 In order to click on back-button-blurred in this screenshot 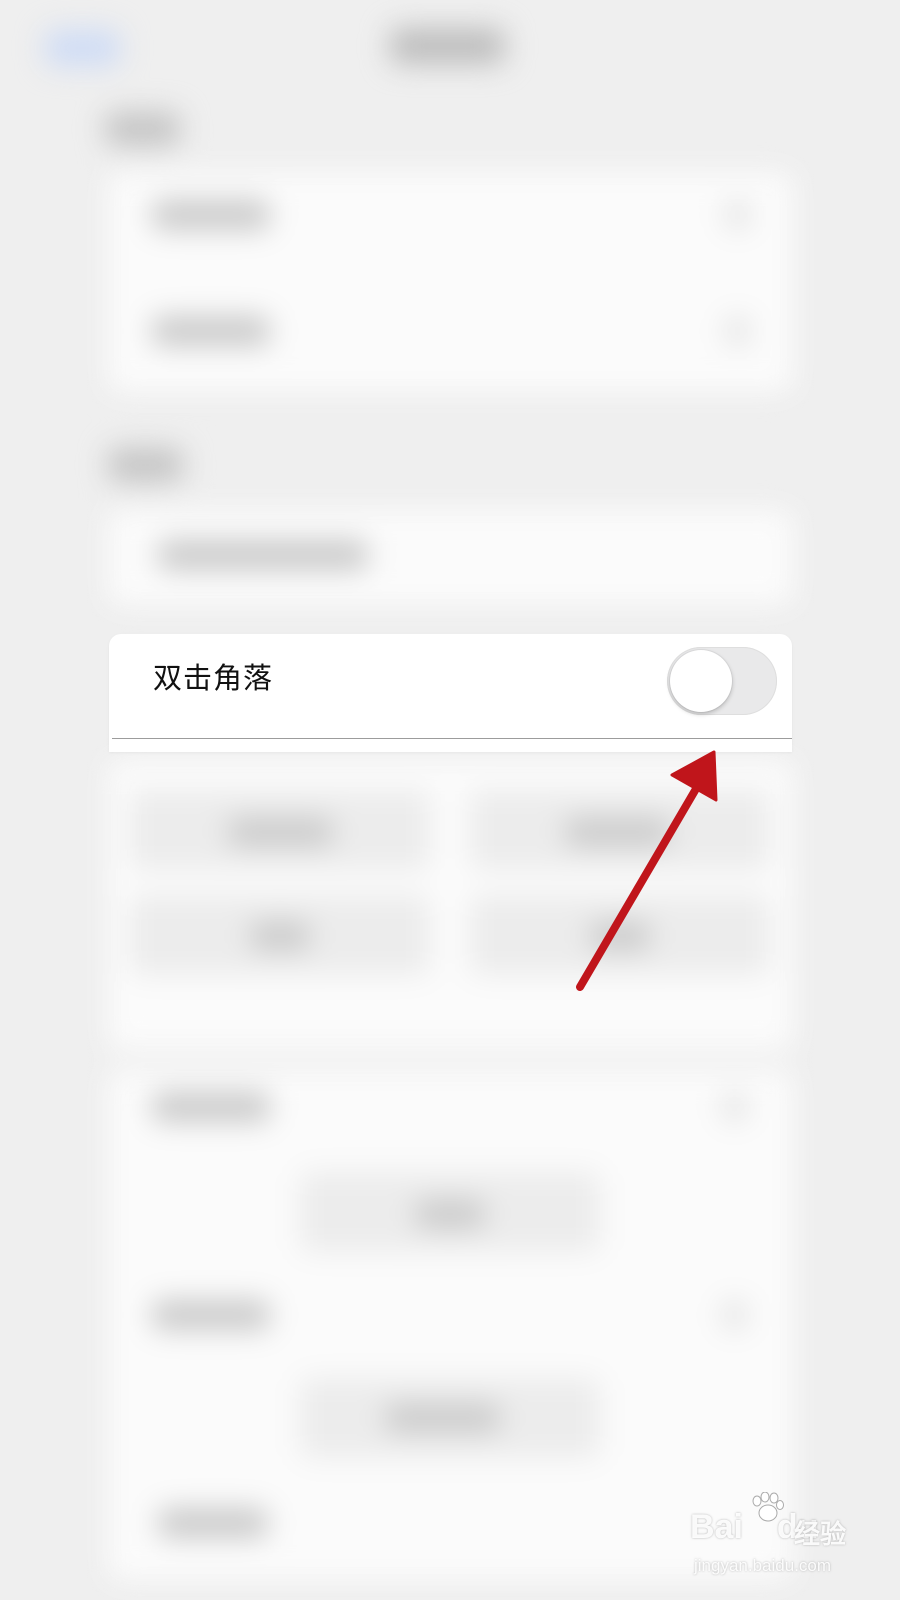, I will do `click(82, 48)`.